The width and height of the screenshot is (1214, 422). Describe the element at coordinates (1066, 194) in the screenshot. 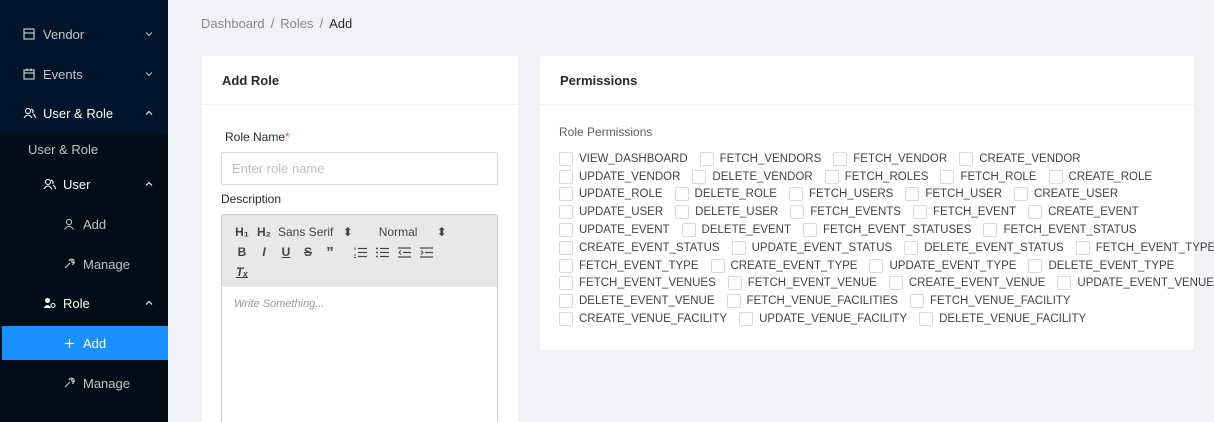

I see `permission-checkbox-item: CREATE_USER` at that location.